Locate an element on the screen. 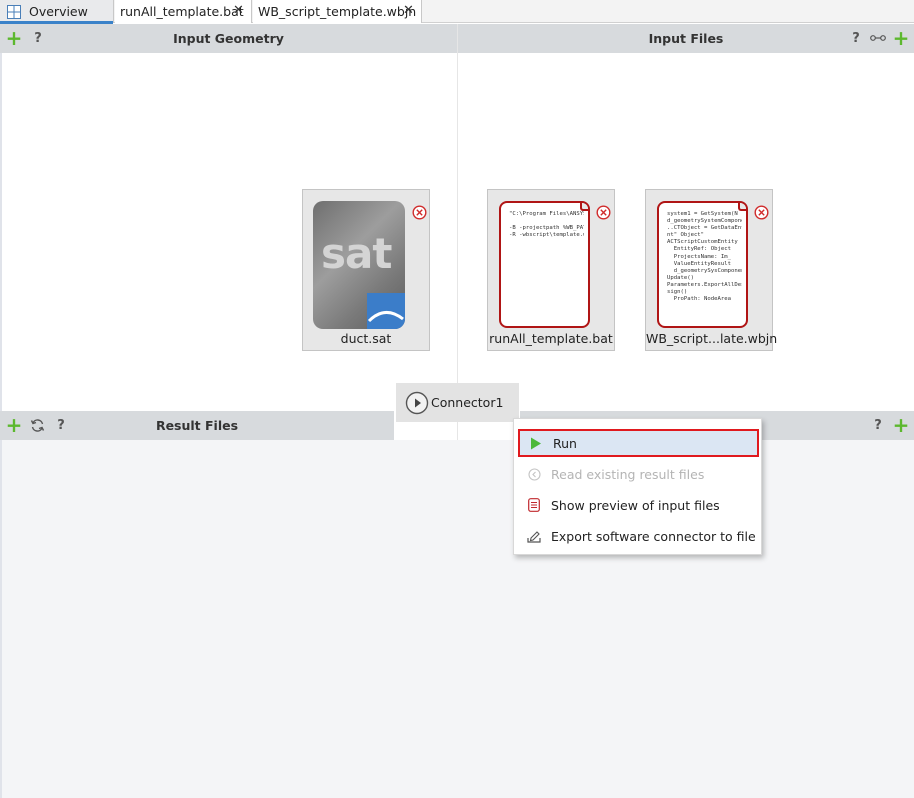 The height and width of the screenshot is (798, 914). tab-overview: Overview is located at coordinates (57, 12).